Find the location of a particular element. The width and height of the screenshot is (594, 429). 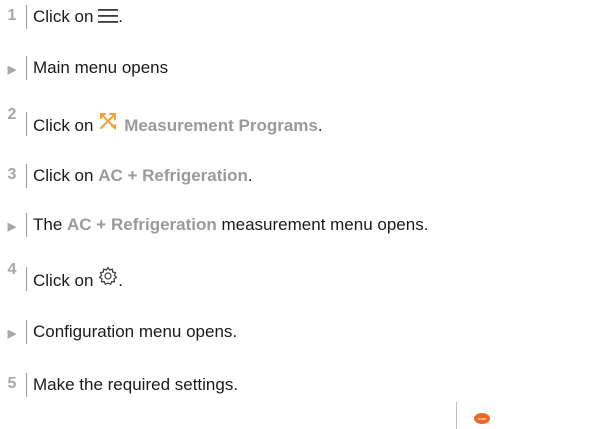

step-3: 3 Click on AC + Refrigeration. is located at coordinates (297, 176).